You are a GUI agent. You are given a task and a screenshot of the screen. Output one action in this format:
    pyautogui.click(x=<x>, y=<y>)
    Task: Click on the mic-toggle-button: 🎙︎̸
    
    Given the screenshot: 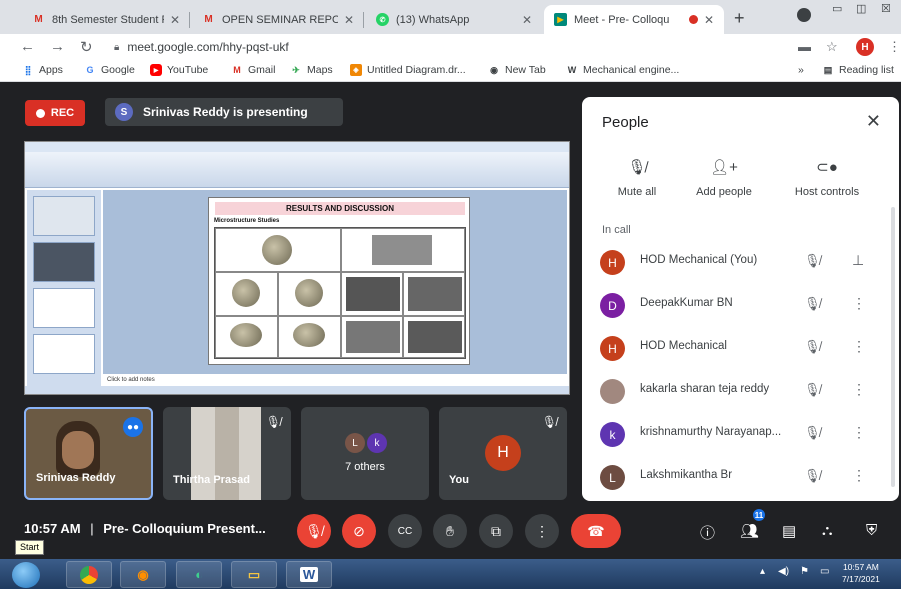 What is the action you would take?
    pyautogui.click(x=314, y=531)
    